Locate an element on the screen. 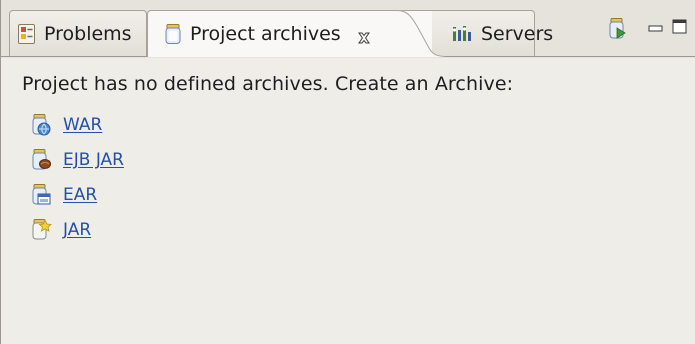  maximize-button is located at coordinates (680, 29).